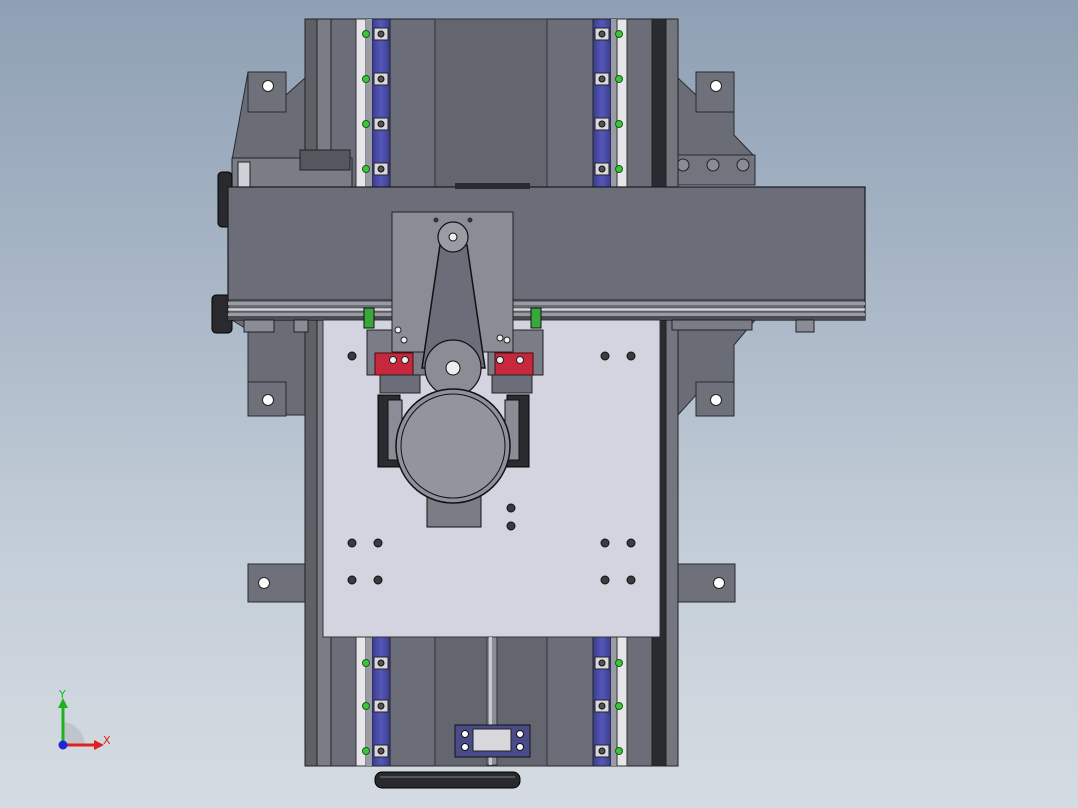 The height and width of the screenshot is (808, 1078). I want to click on coordinate-triad, so click(81, 724).